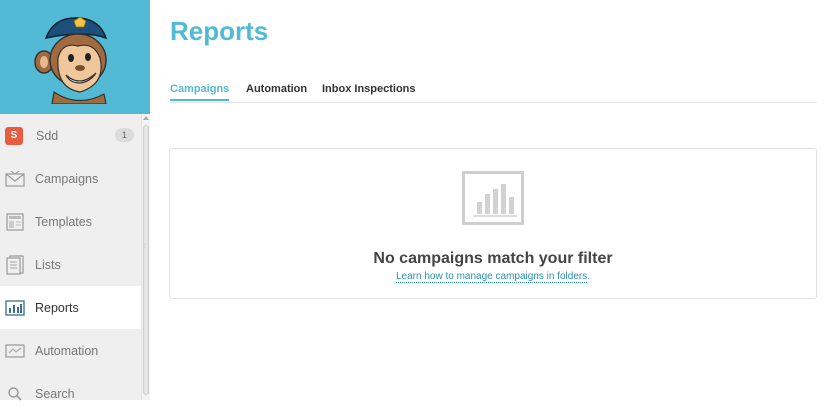 The image size is (826, 415). Describe the element at coordinates (67, 178) in the screenshot. I see `sidebar-item-label: Campaigns` at that location.